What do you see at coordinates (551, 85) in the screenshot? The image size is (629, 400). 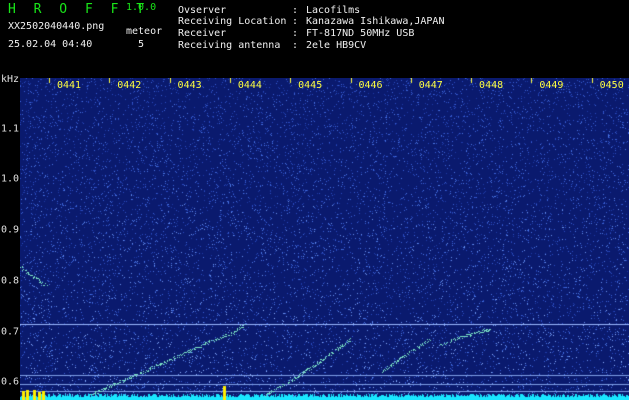 I see `time-tick-0449: 0449` at bounding box center [551, 85].